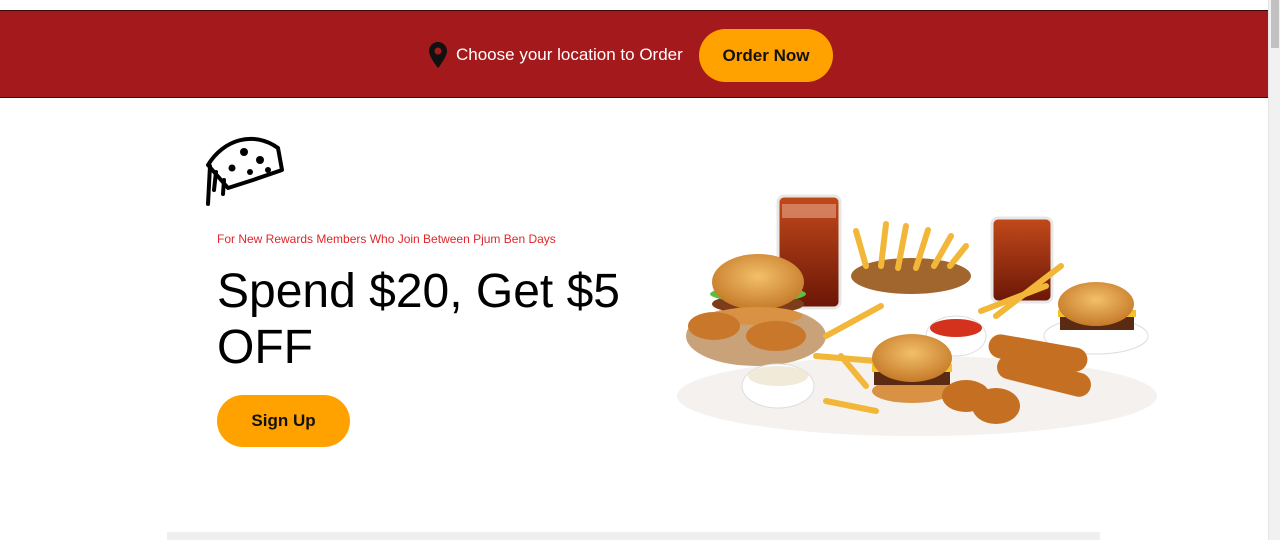  Describe the element at coordinates (283, 421) in the screenshot. I see `sign-up-button: Sign Up` at that location.